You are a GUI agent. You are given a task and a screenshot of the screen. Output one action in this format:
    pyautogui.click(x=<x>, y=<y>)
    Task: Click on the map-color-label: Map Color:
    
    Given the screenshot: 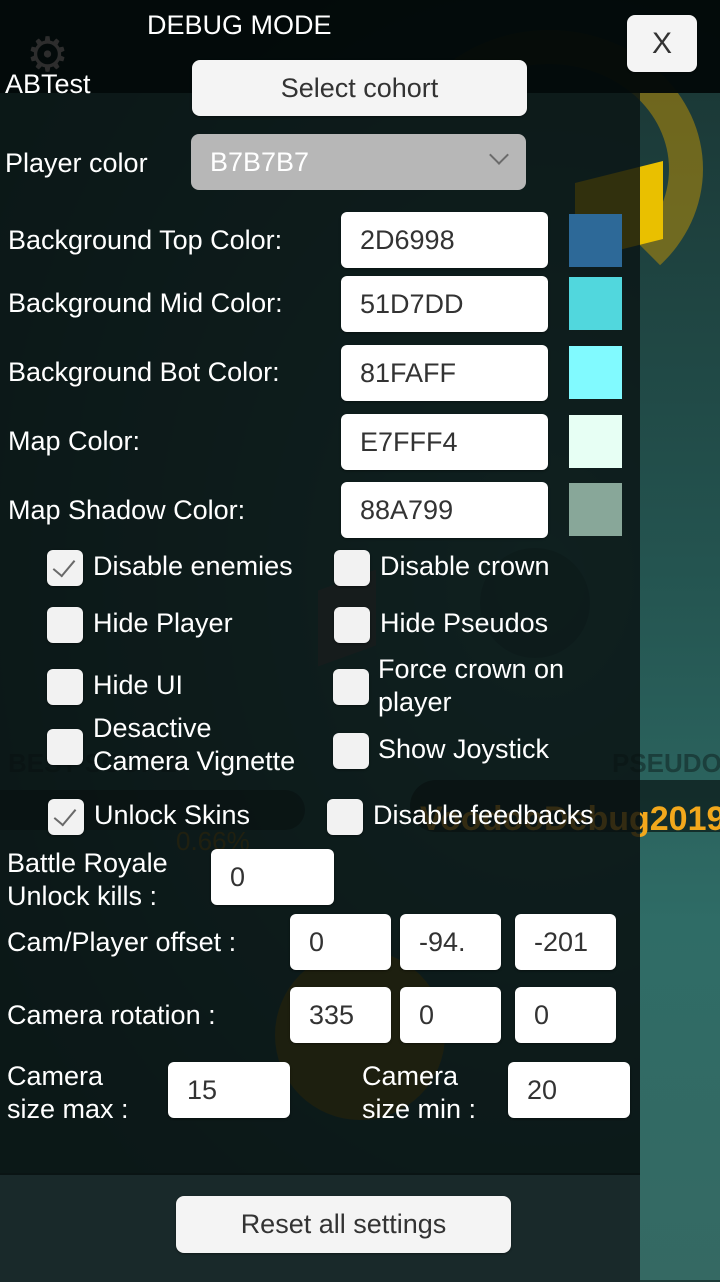 What is the action you would take?
    pyautogui.click(x=74, y=441)
    